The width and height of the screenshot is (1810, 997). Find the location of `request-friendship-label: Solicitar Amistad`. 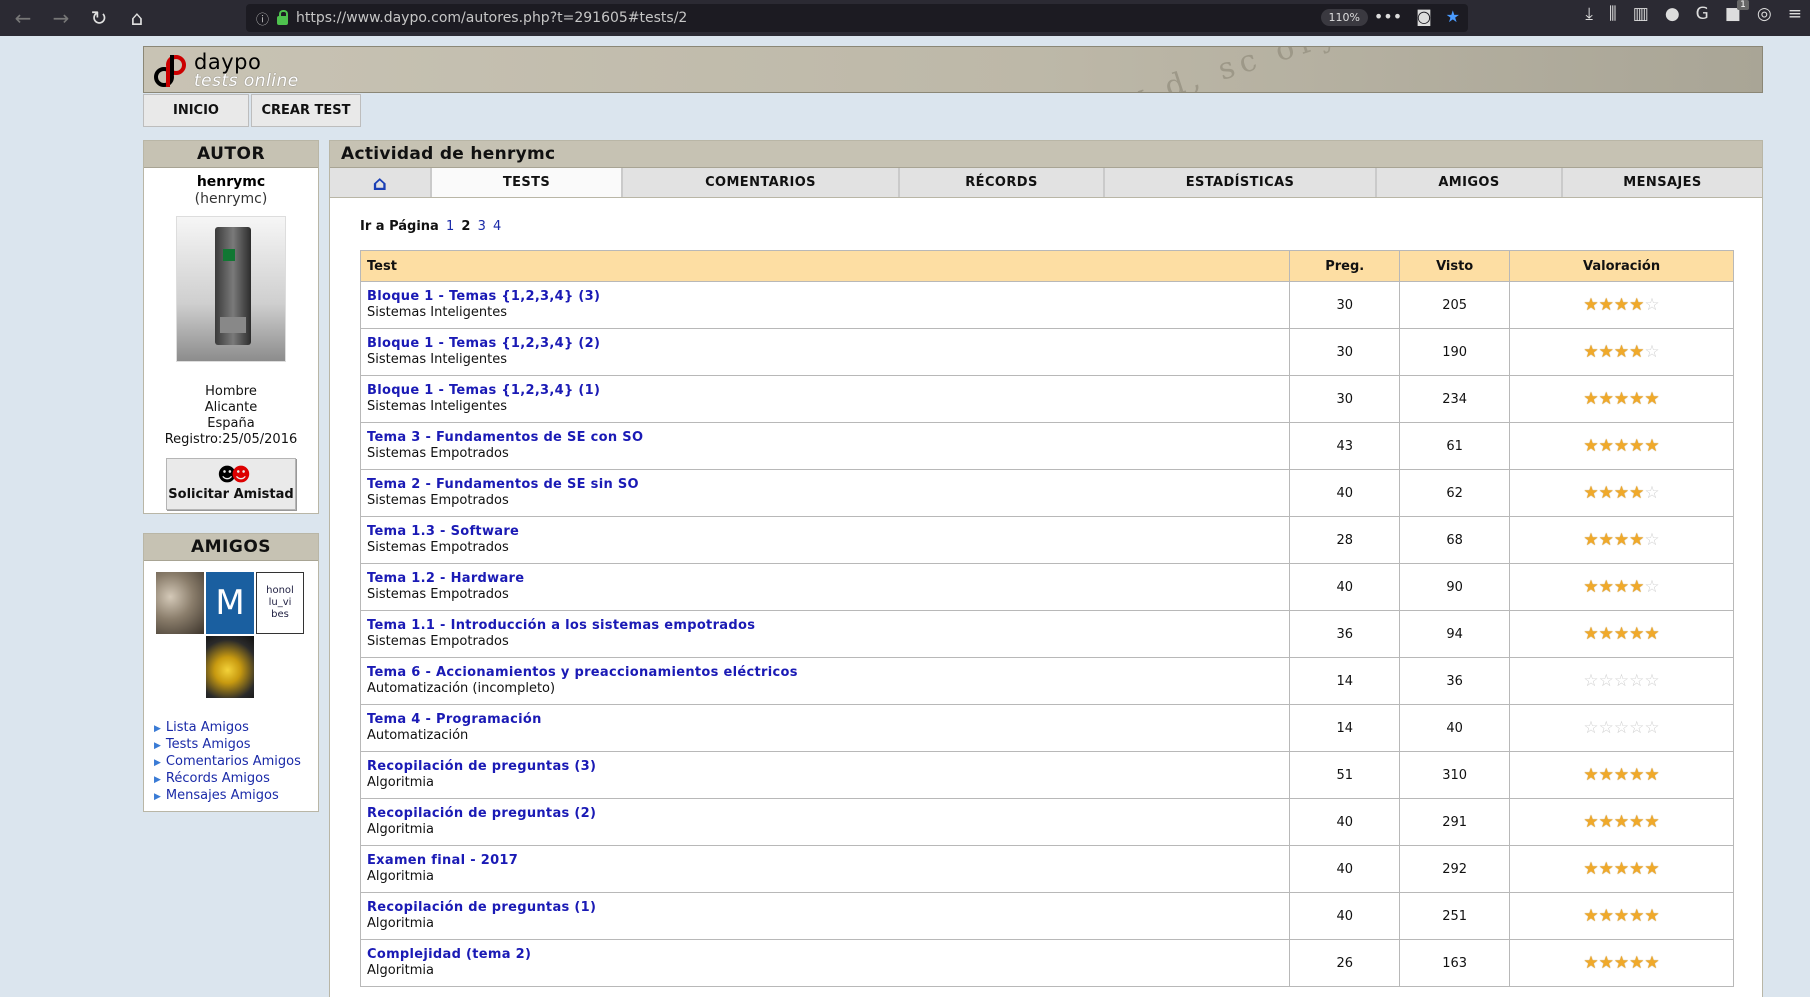

request-friendship-label: Solicitar Amistad is located at coordinates (231, 494).